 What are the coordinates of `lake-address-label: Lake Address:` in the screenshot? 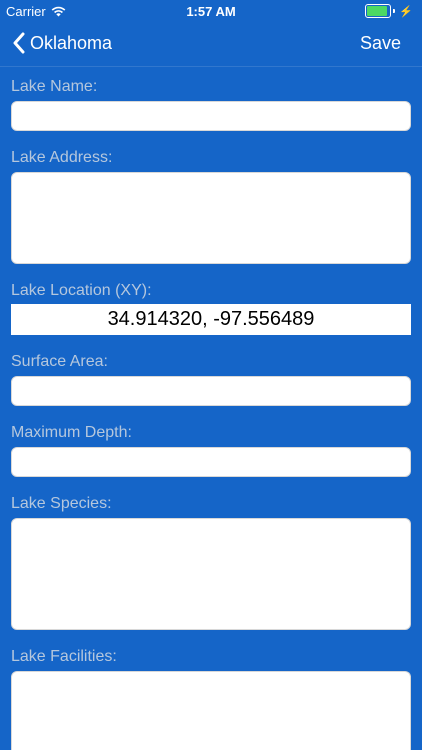 It's located at (62, 157).